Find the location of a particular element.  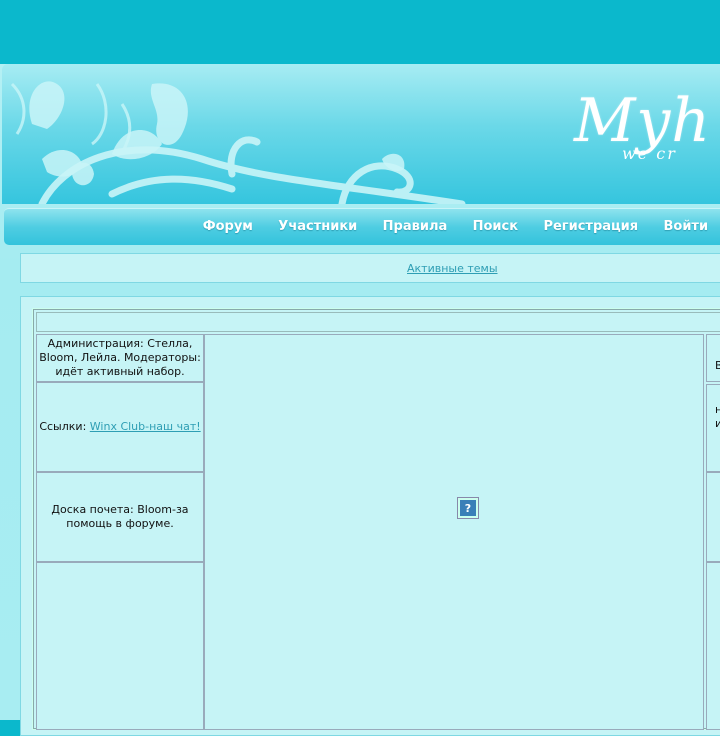

top-strip is located at coordinates (360, 32).